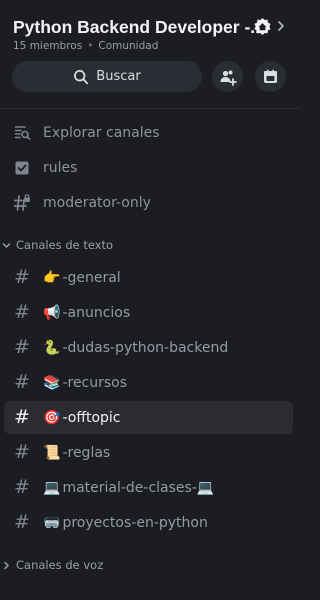  Describe the element at coordinates (22, 168) in the screenshot. I see `rules-checkbox-icon` at that location.